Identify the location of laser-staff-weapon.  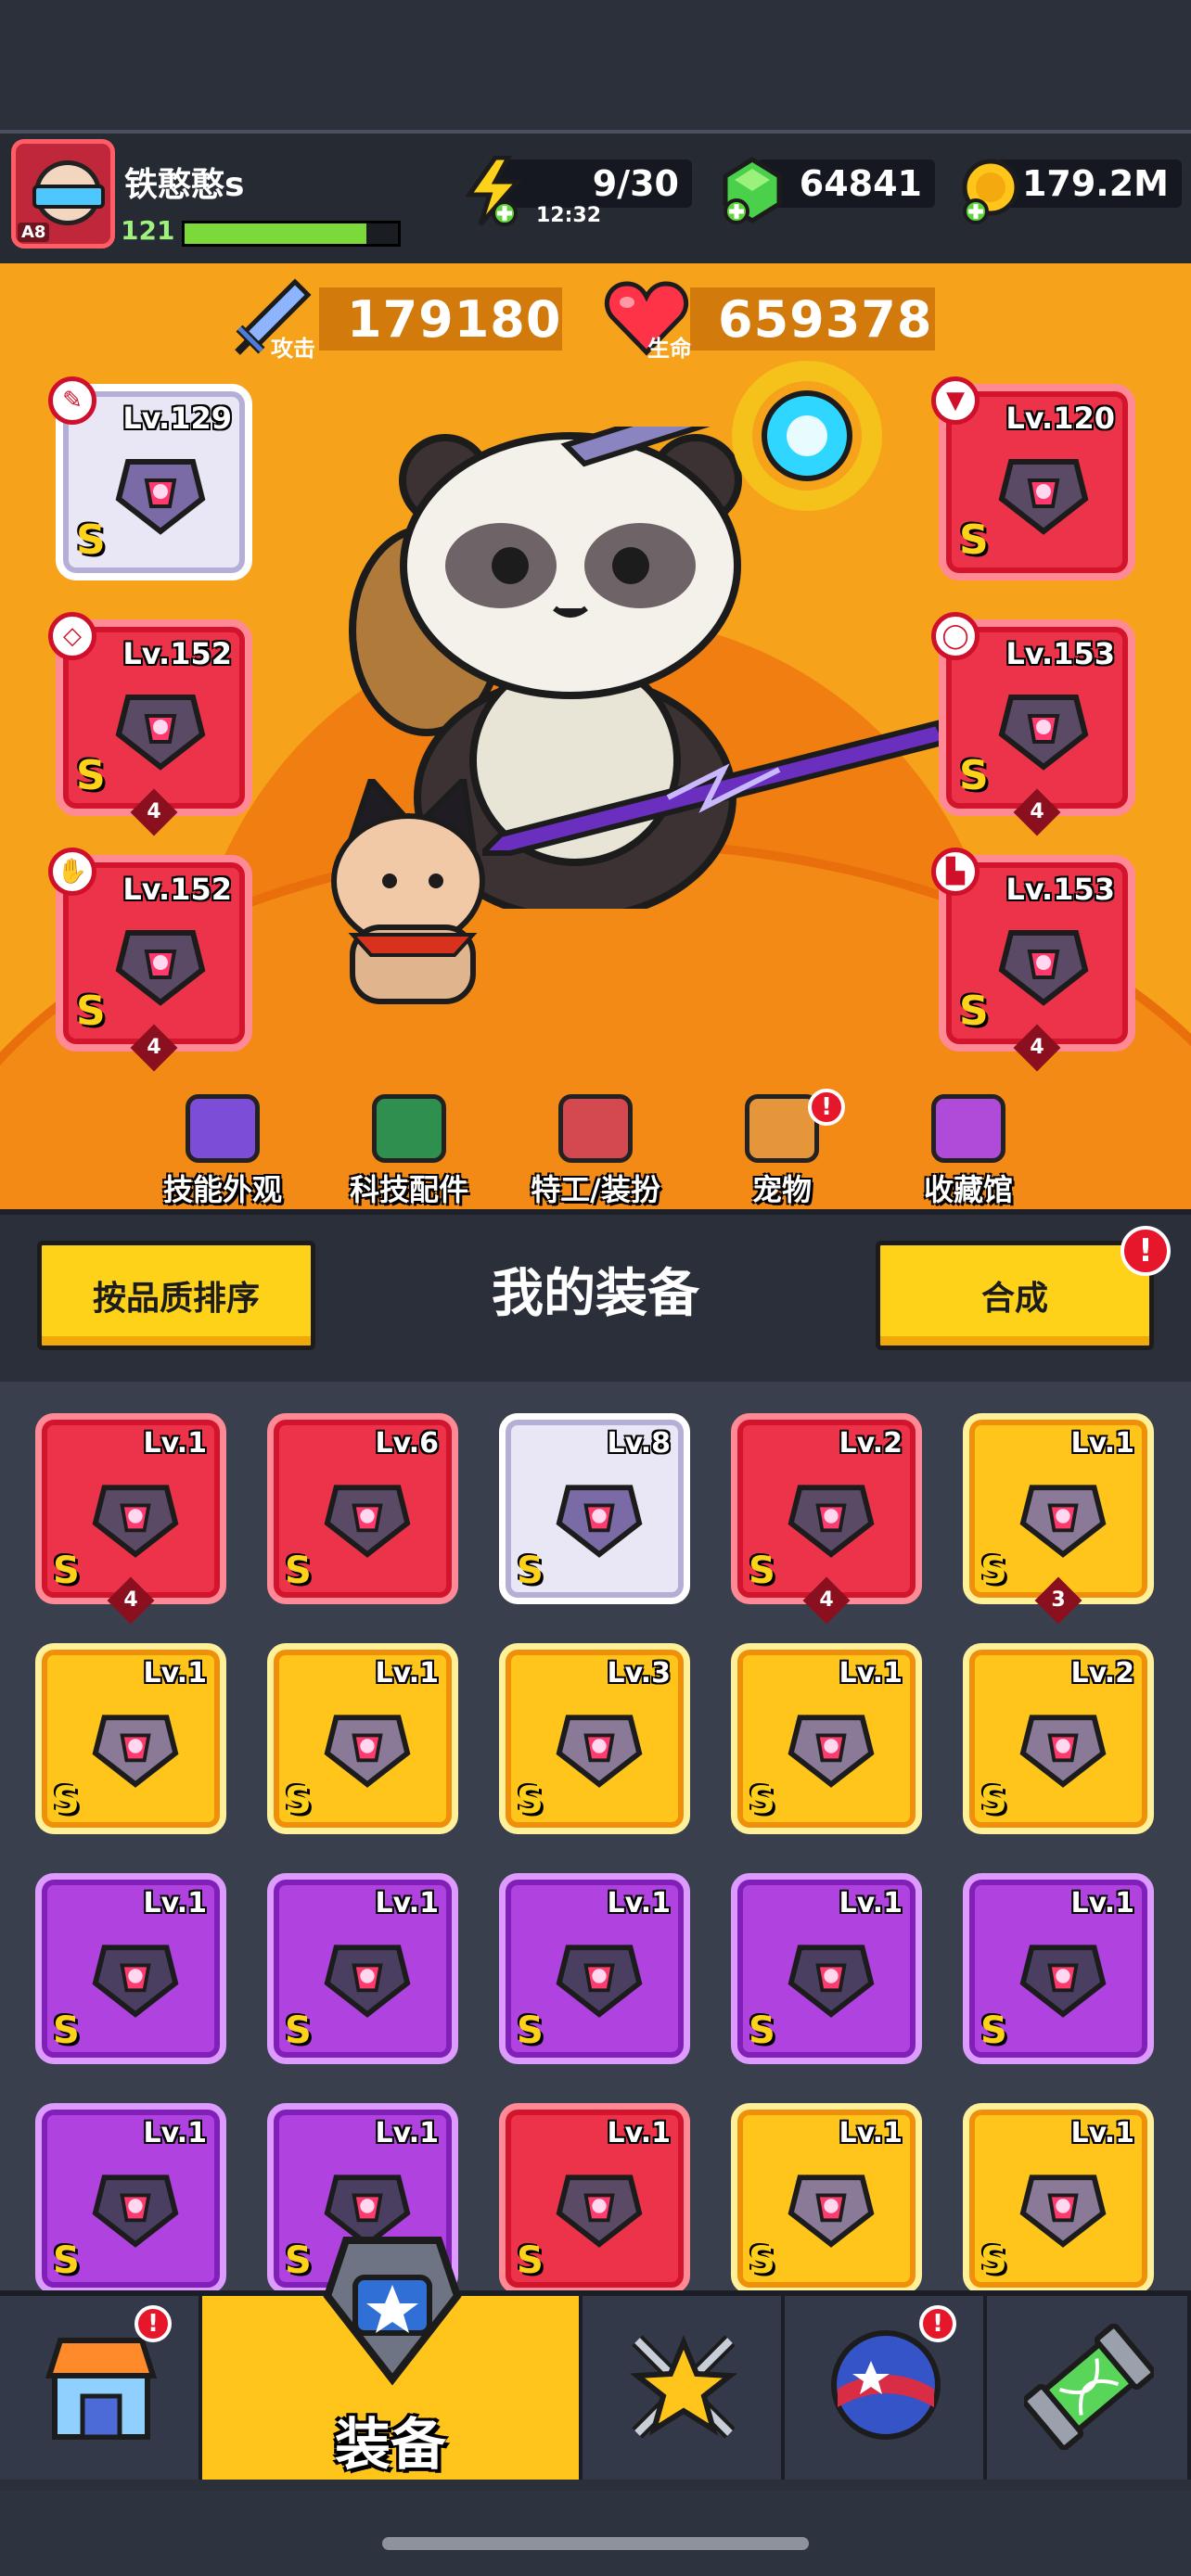
(714, 788).